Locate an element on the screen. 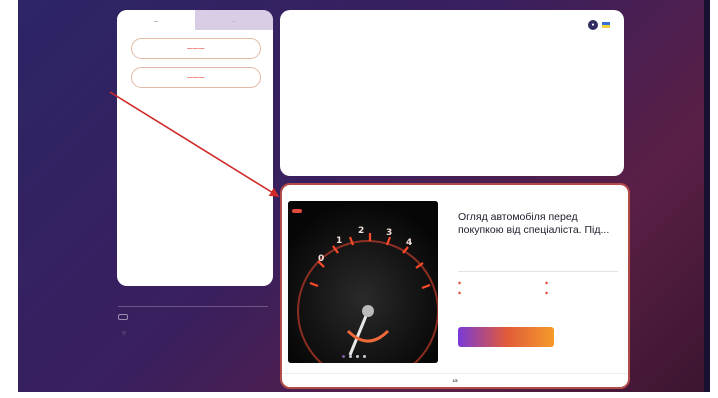  info-block: ♡ is located at coordinates (193, 318).